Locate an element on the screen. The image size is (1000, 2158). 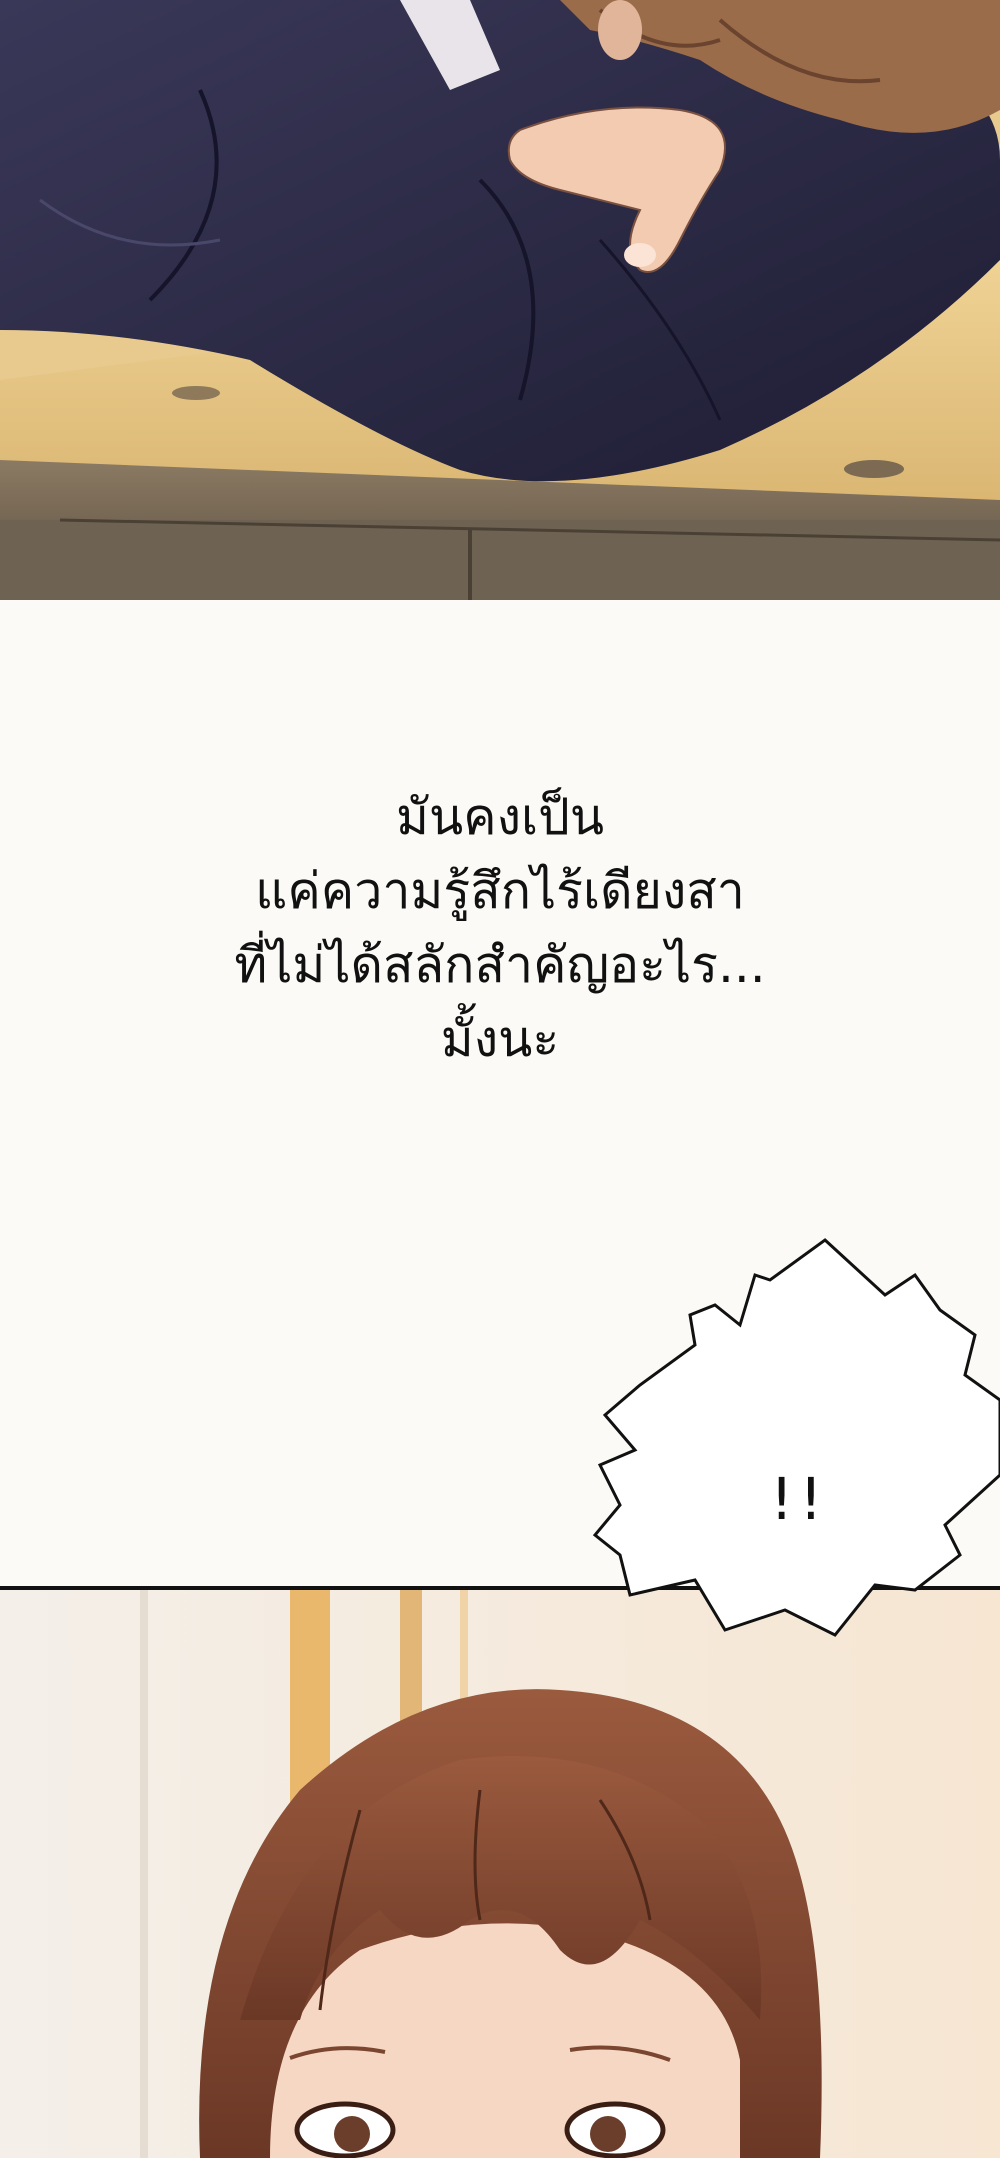
narration-line-4: มั้งนะ is located at coordinates (500, 1039).